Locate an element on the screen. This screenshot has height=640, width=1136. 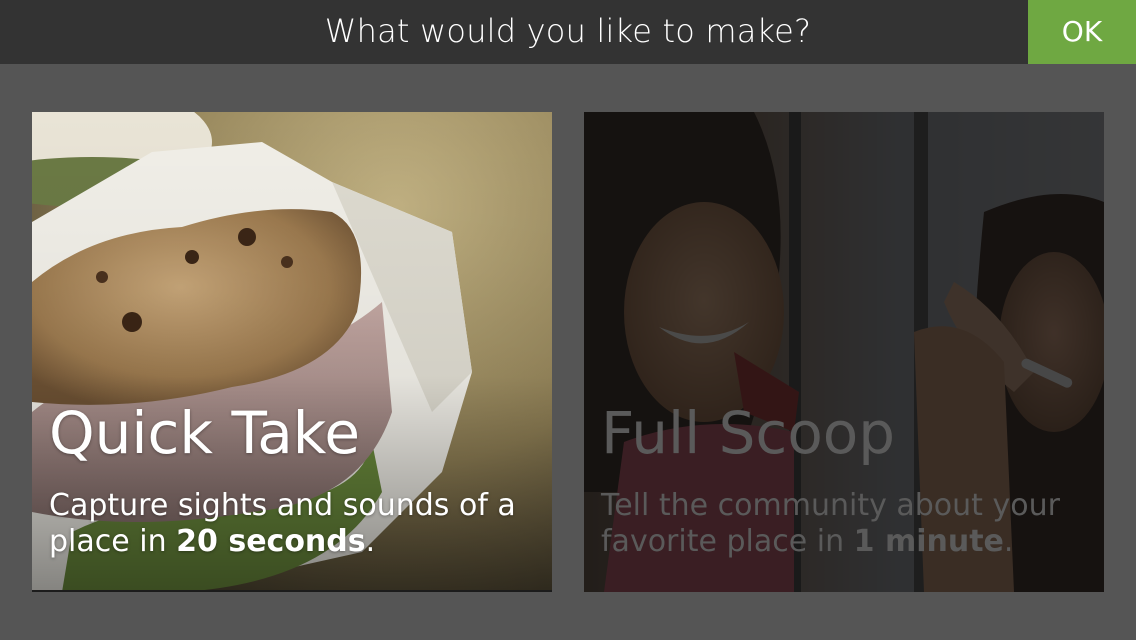
full-scoop-duration: 1 minute is located at coordinates (928, 541).